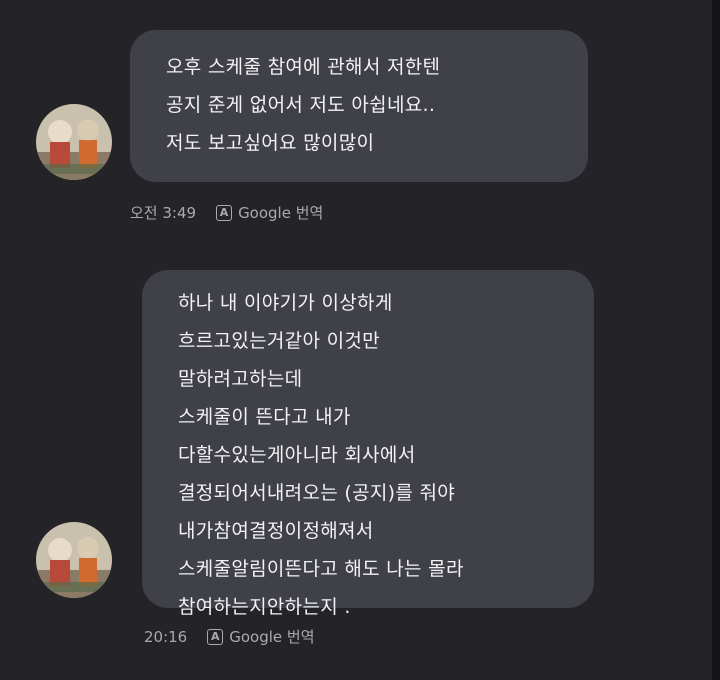 The width and height of the screenshot is (720, 680). Describe the element at coordinates (264, 607) in the screenshot. I see `message-line: 참여하는지안하는지 .` at that location.